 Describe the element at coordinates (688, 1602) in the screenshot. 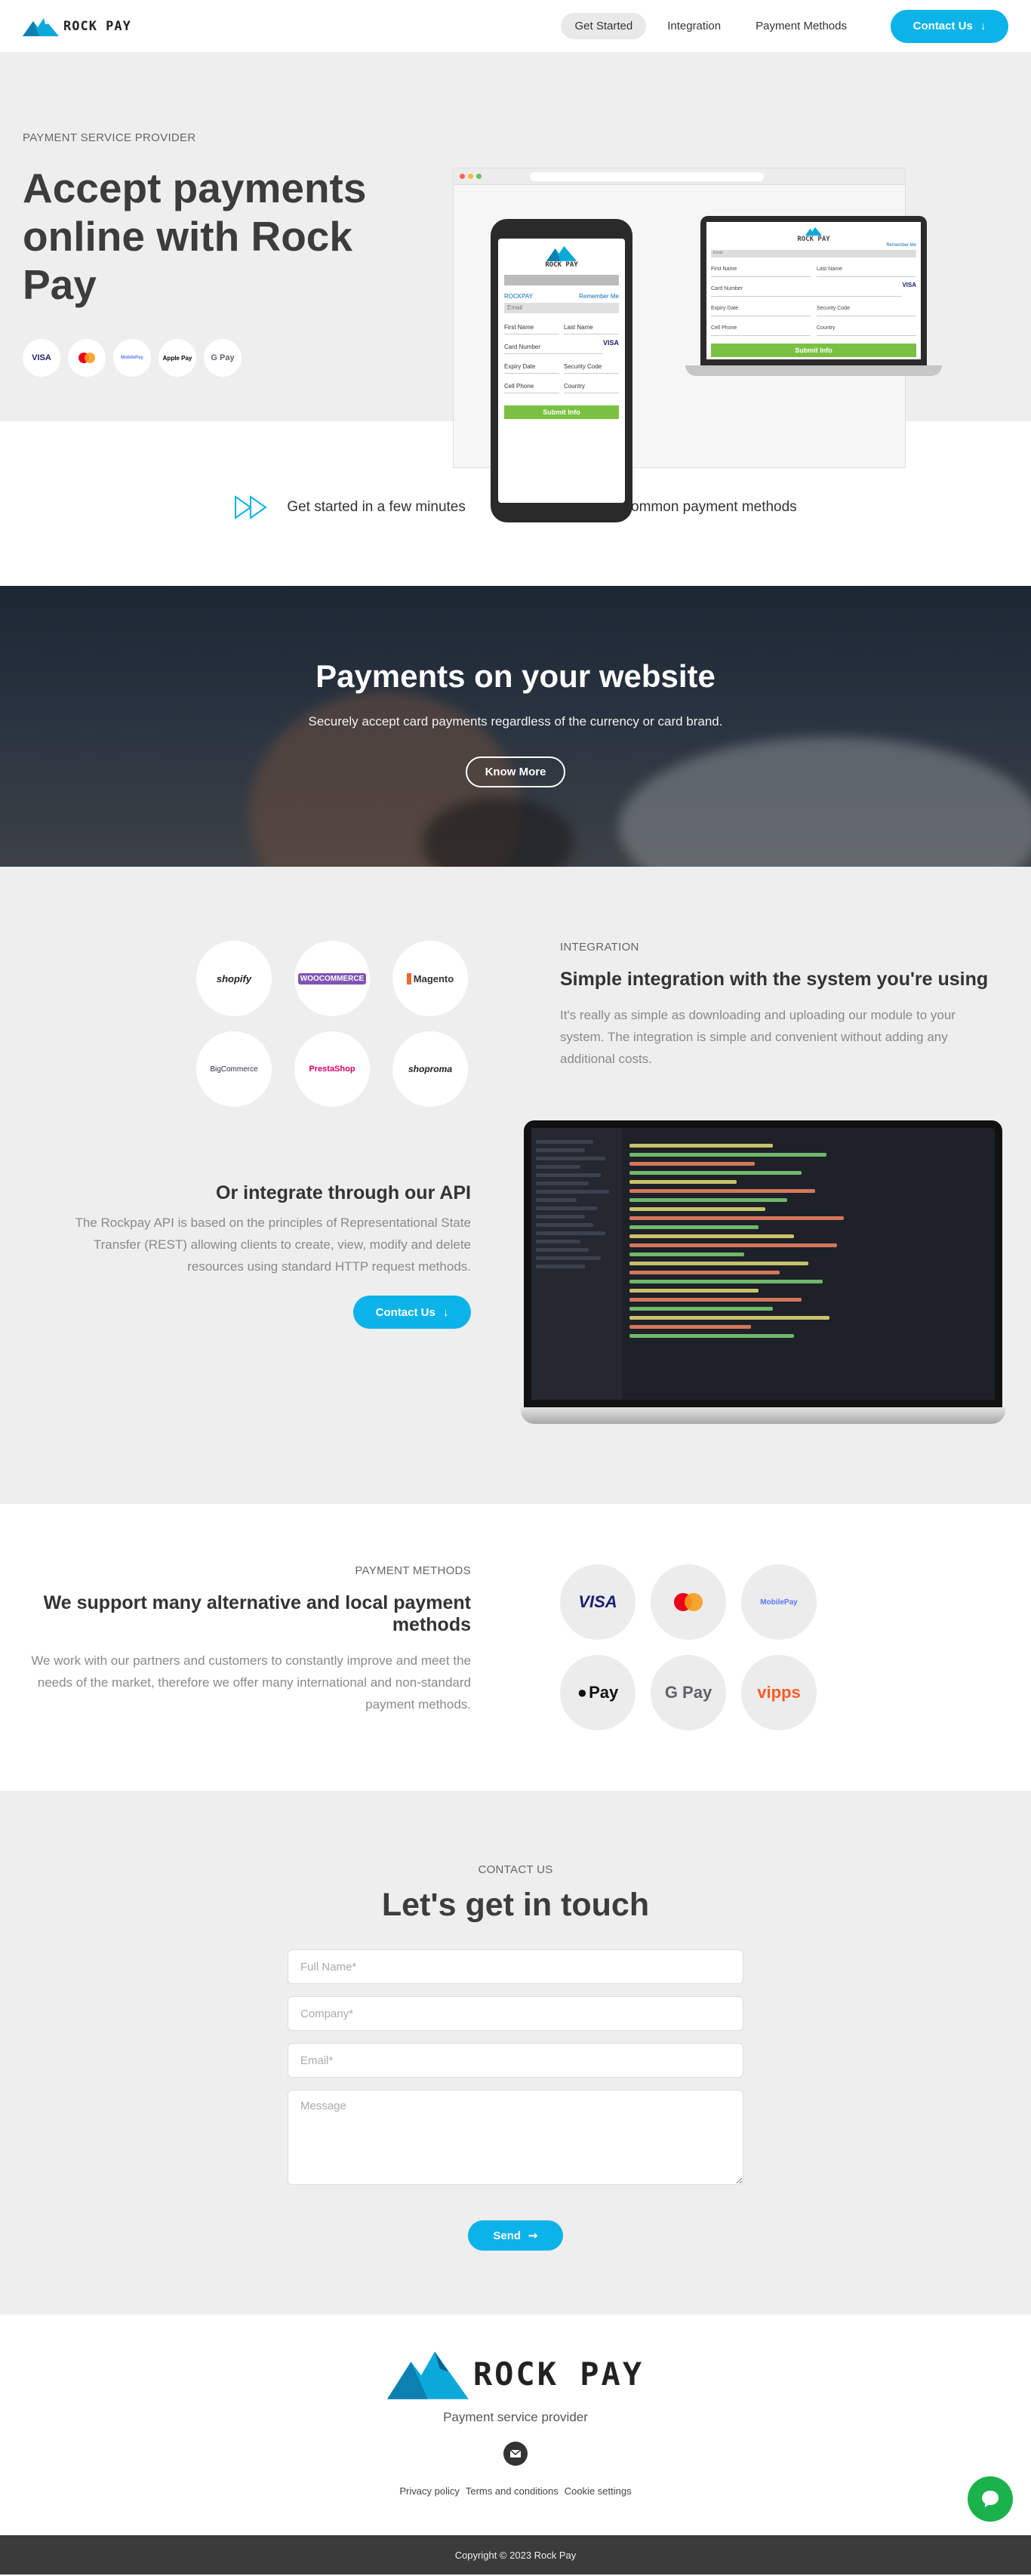

I see `mastercard-icon` at that location.